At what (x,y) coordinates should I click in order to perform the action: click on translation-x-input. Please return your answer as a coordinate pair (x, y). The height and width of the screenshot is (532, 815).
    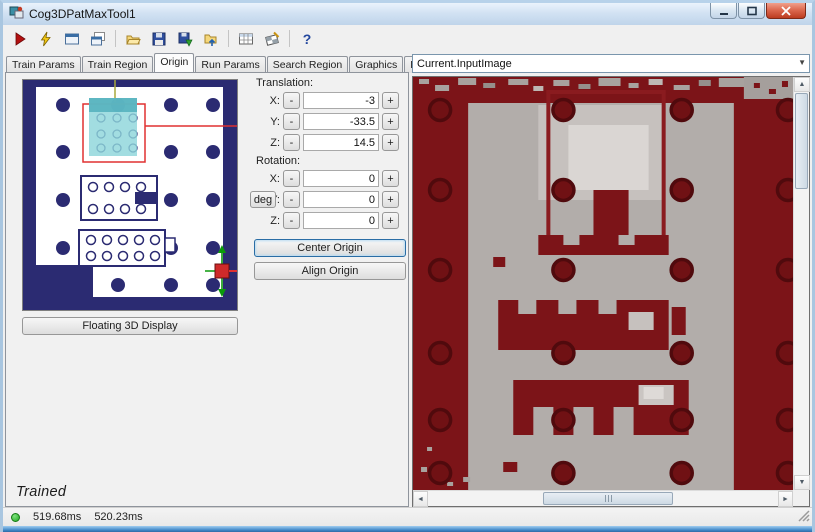
    Looking at the image, I should click on (341, 100).